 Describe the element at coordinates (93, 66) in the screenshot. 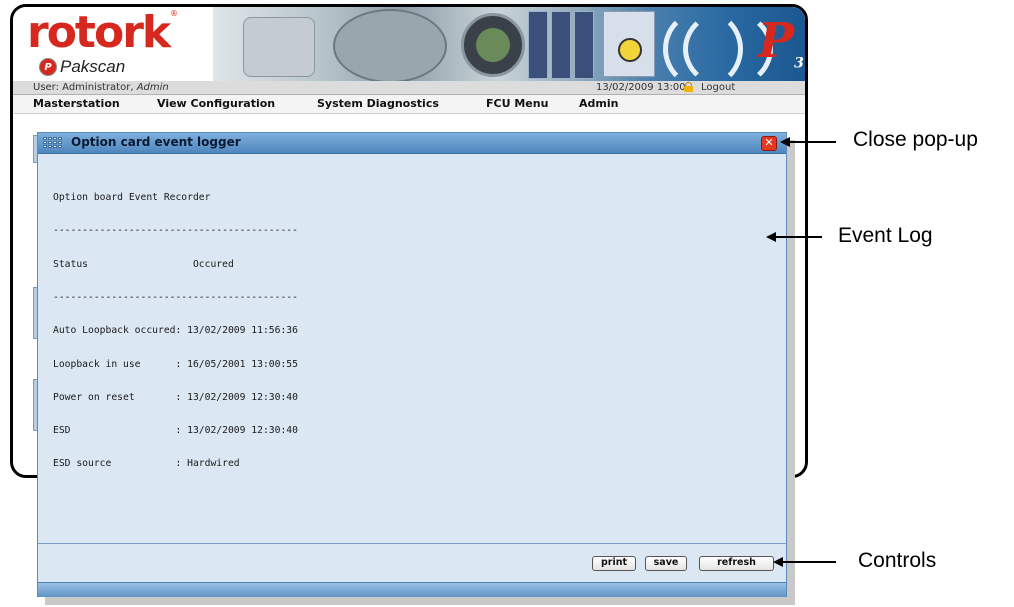

I see `pakscan-label: Pakscan` at that location.